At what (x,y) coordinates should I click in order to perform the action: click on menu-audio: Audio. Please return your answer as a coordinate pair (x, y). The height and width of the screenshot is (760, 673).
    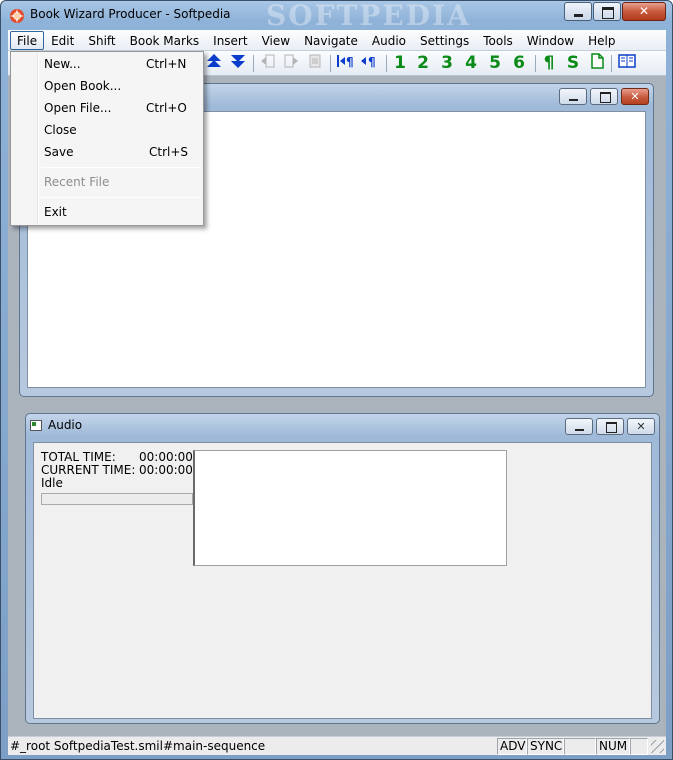
    Looking at the image, I should click on (389, 40).